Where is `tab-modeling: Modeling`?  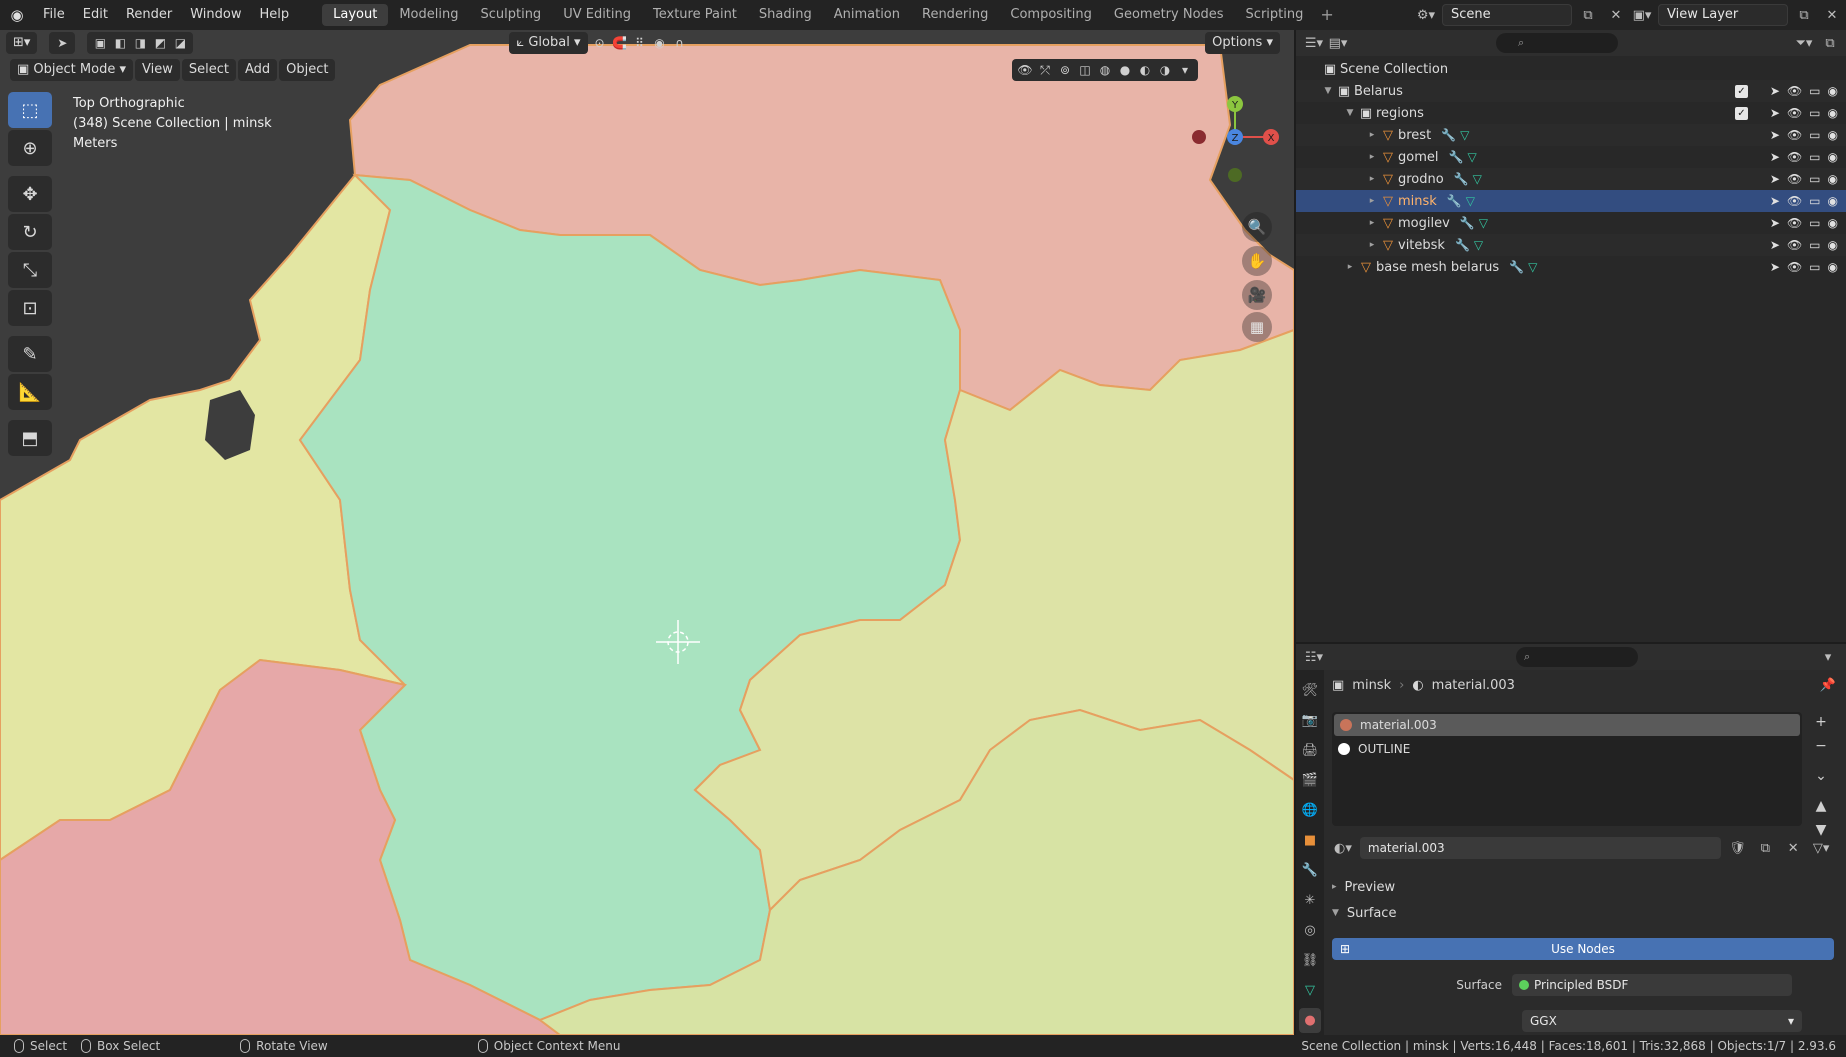
tab-modeling: Modeling is located at coordinates (428, 15).